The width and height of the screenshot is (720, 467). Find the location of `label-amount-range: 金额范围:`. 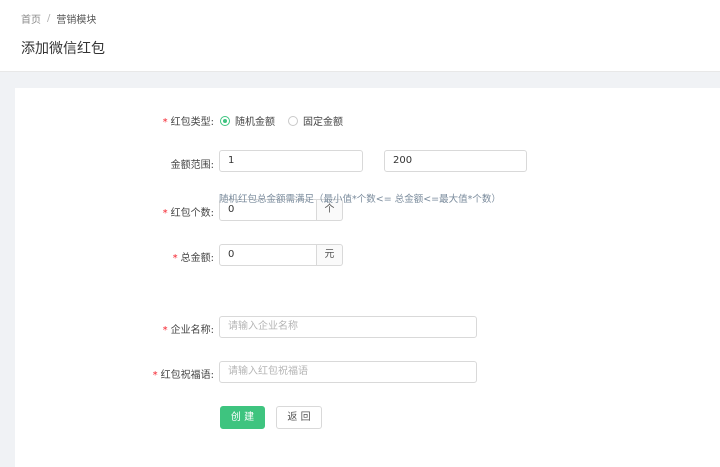

label-amount-range: 金额范围: is located at coordinates (192, 165).